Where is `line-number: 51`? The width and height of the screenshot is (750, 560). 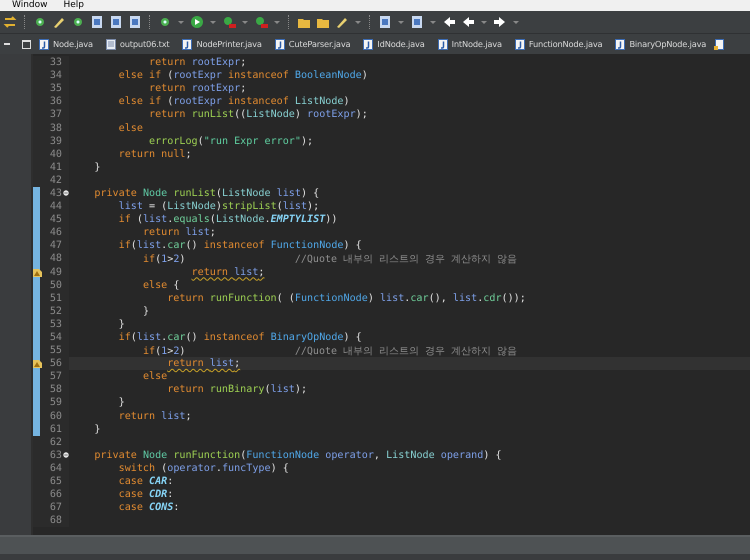 line-number: 51 is located at coordinates (55, 298).